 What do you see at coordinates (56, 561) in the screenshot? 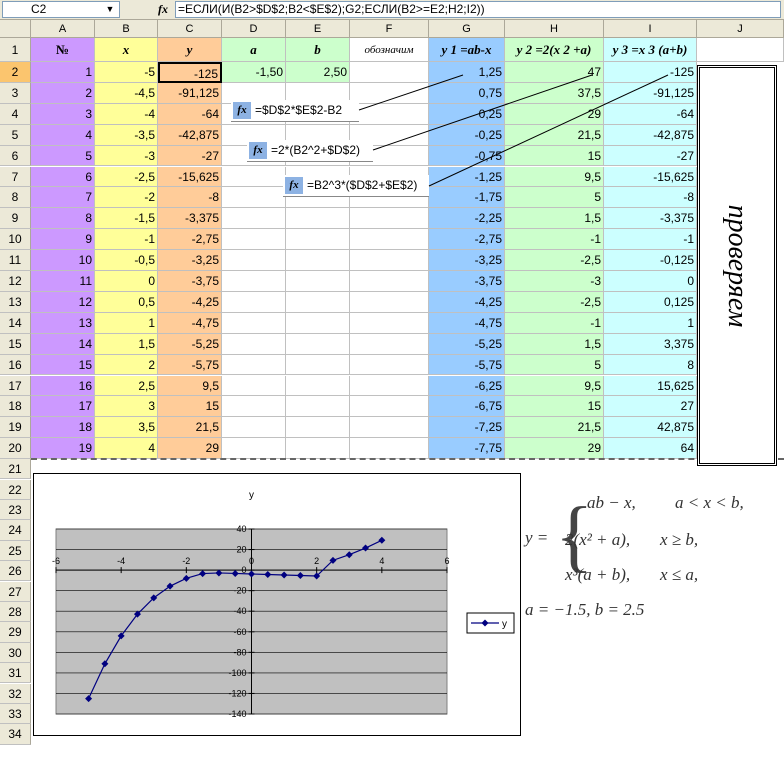
I see `x-tick-label: -6` at bounding box center [56, 561].